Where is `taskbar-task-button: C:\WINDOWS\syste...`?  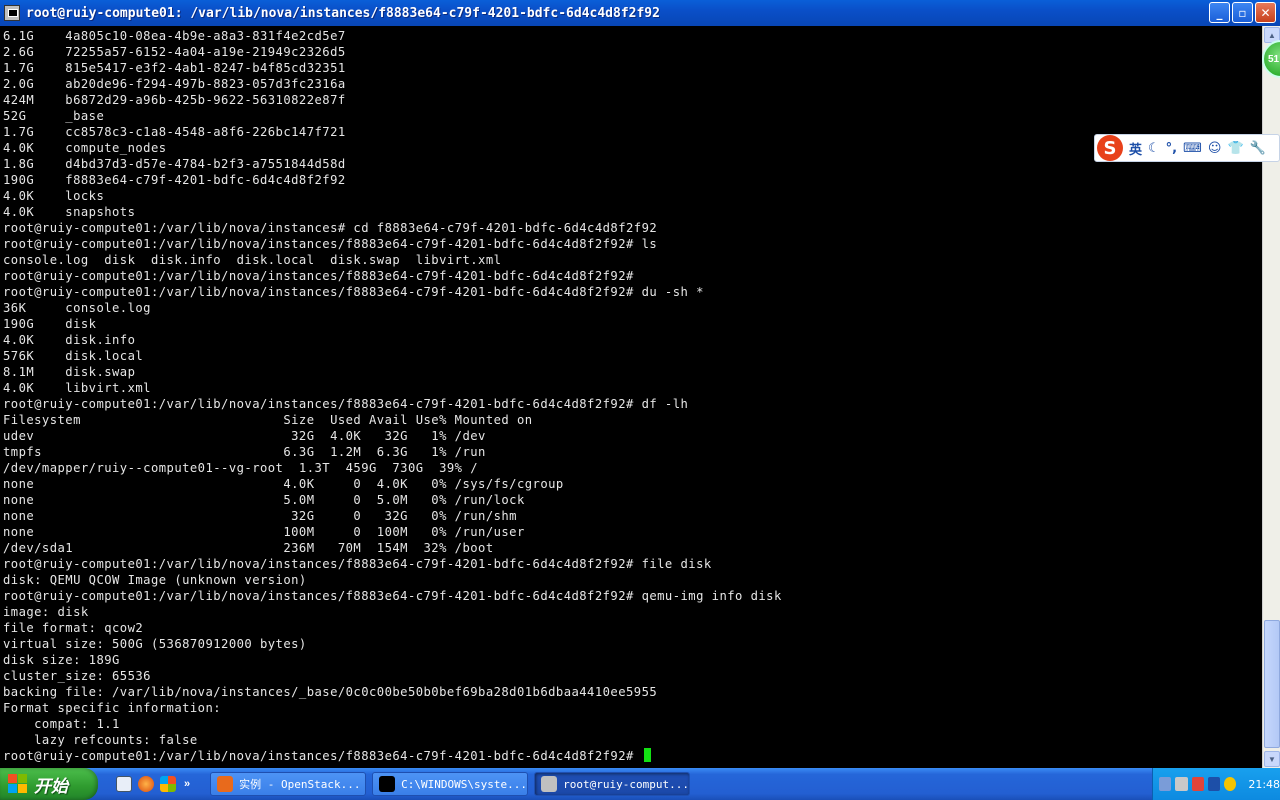
taskbar-task-button: C:\WINDOWS\syste... is located at coordinates (450, 784).